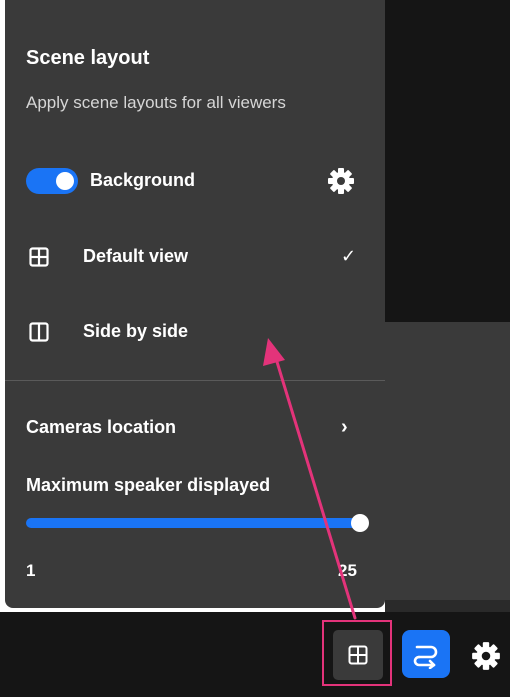  What do you see at coordinates (143, 180) in the screenshot?
I see `background-label: Background` at bounding box center [143, 180].